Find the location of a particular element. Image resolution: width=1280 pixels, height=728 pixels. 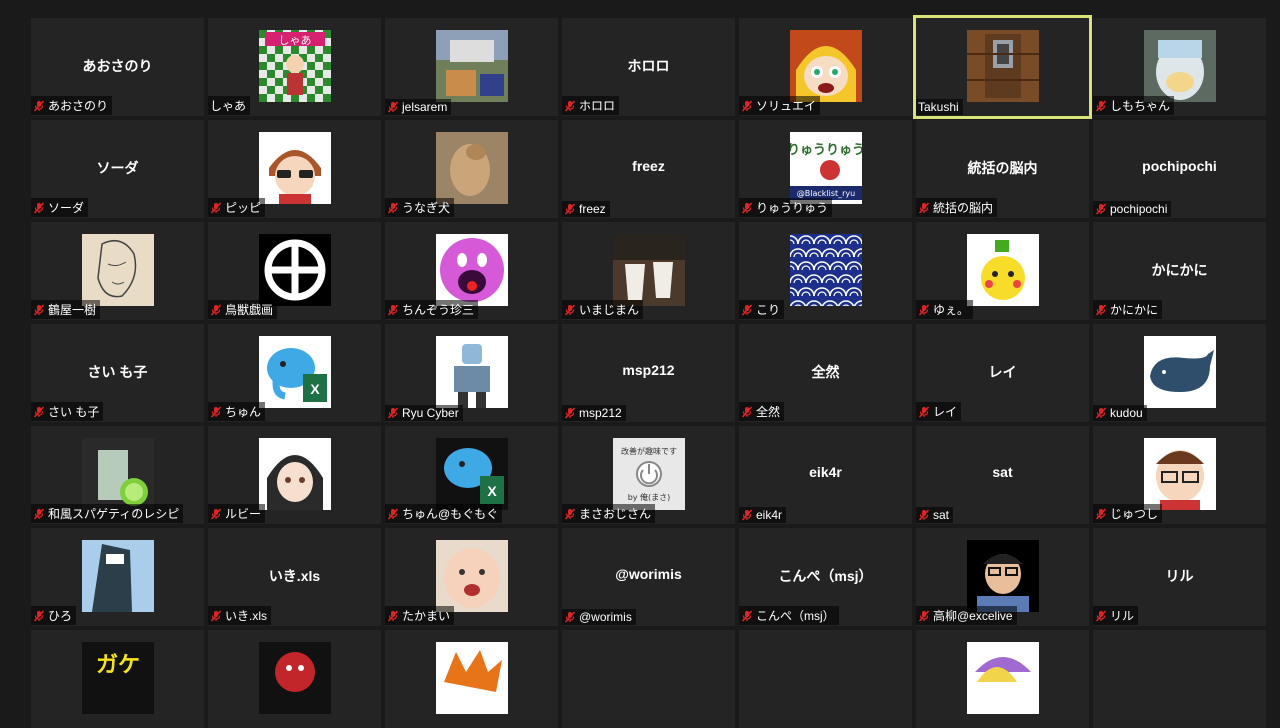

participant-tile: 鳥獣戯画 is located at coordinates (294, 271).